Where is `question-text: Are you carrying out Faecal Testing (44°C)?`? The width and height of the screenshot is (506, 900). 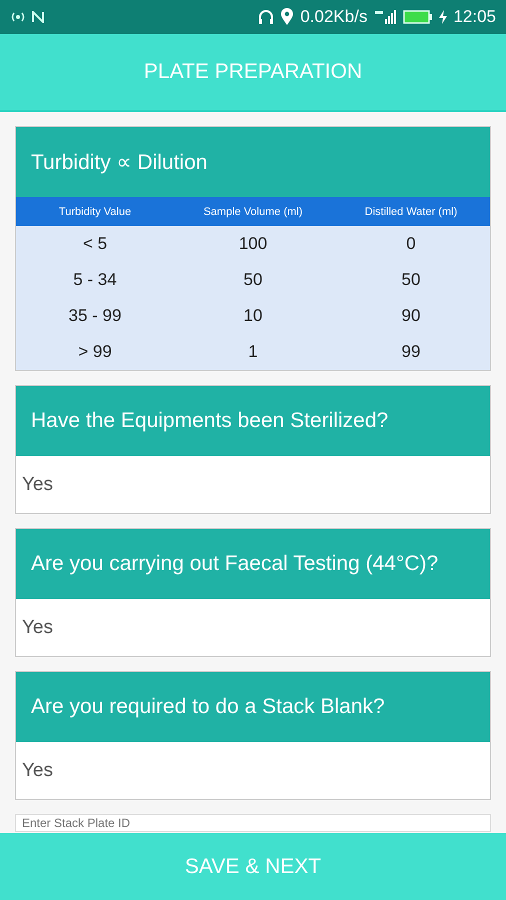 question-text: Are you carrying out Faecal Testing (44°C)? is located at coordinates (234, 564).